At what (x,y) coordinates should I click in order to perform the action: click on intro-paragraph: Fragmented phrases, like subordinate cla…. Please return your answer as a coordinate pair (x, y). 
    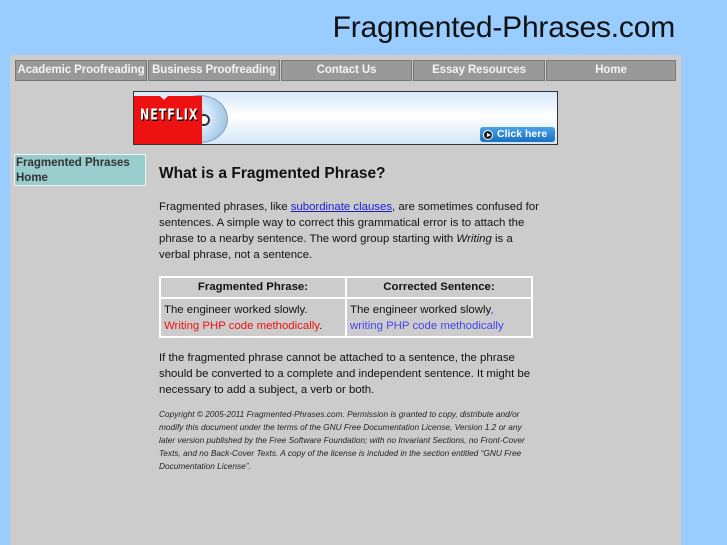
    Looking at the image, I should click on (349, 231).